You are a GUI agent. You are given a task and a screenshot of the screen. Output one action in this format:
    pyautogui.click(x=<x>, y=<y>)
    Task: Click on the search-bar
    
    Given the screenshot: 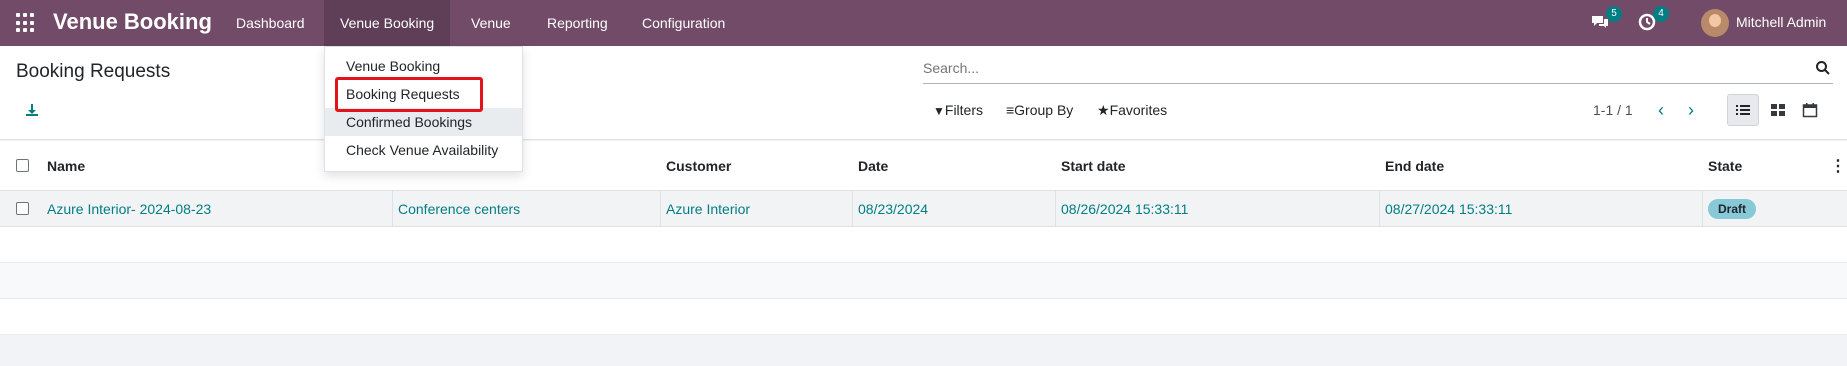 What is the action you would take?
    pyautogui.click(x=1378, y=69)
    